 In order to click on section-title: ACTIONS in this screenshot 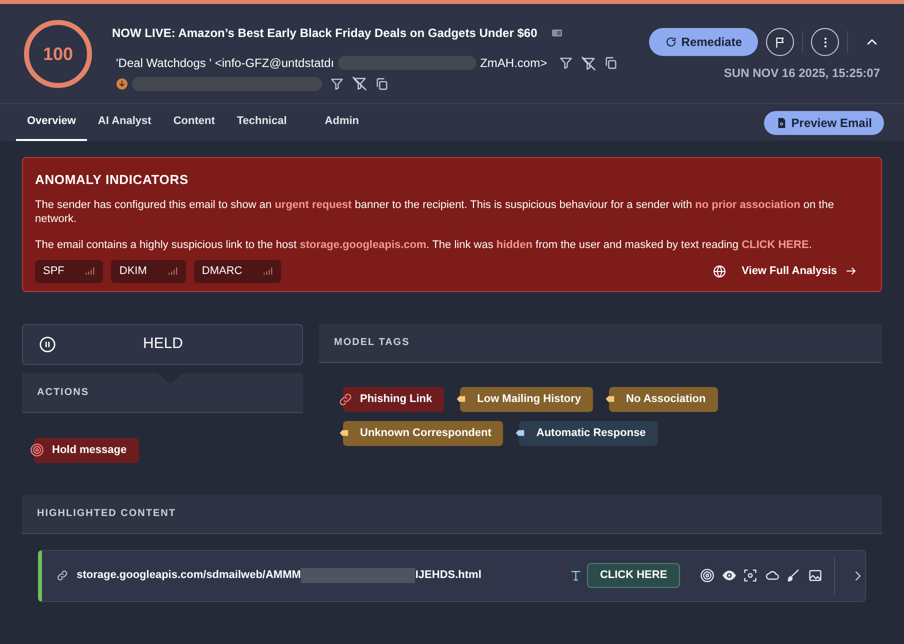, I will do `click(63, 393)`.